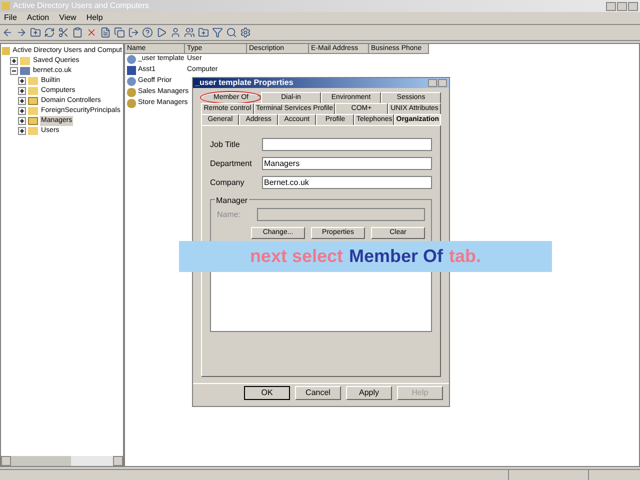  I want to click on menu-item: View, so click(67, 18).